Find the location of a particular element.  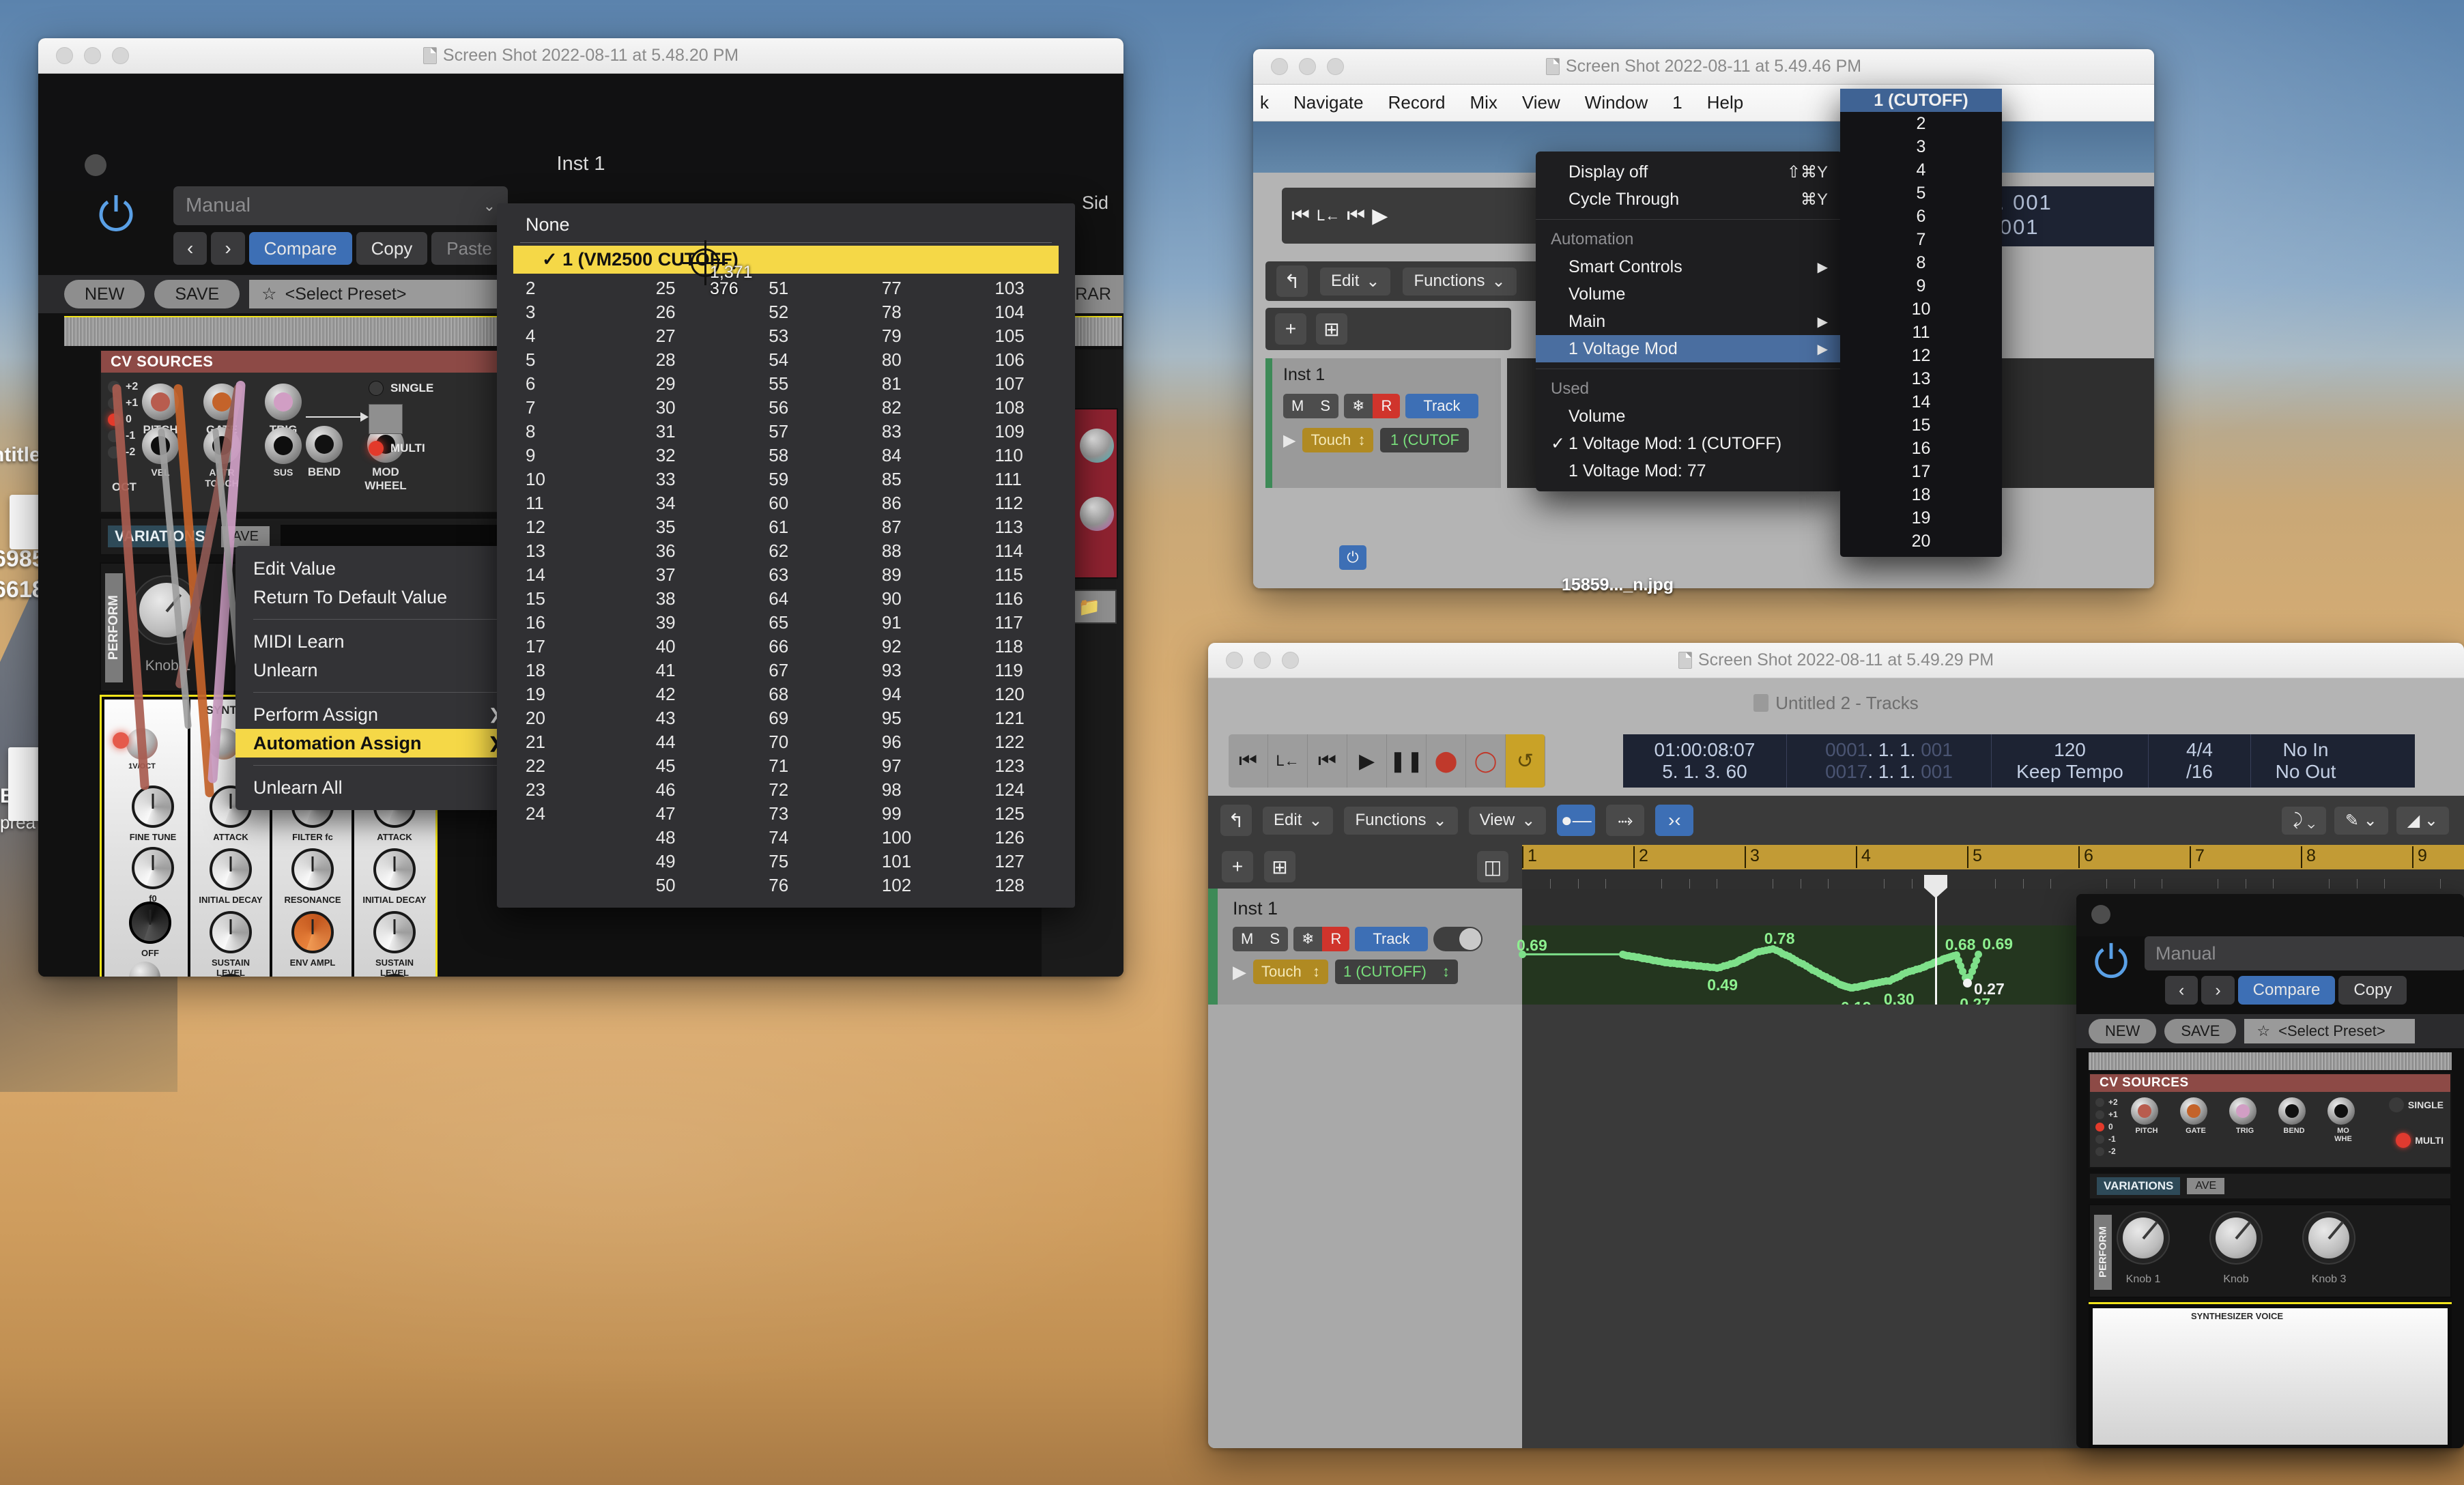

automation-item-15: 15 is located at coordinates (568, 599).